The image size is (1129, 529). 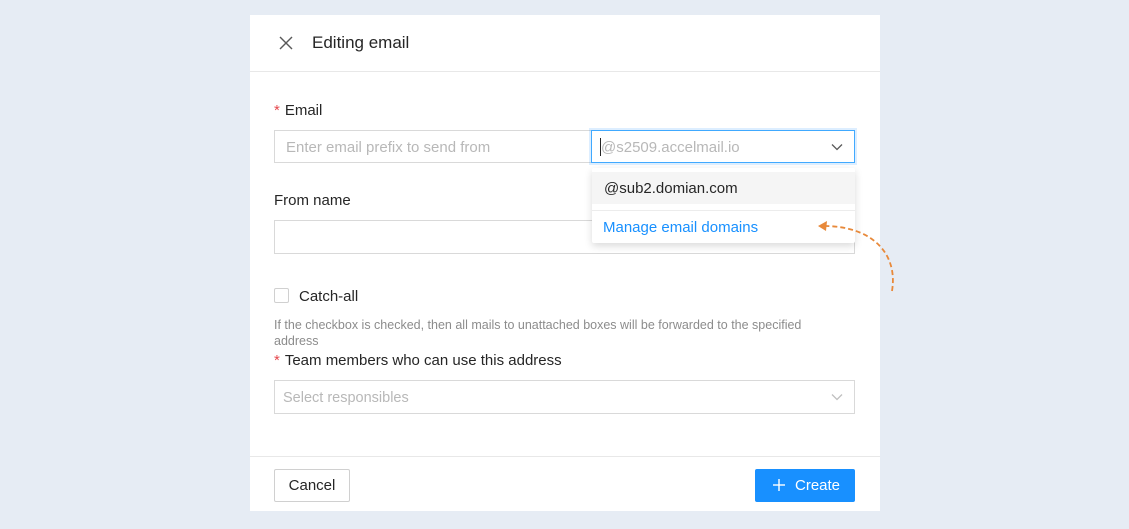 What do you see at coordinates (565, 43) in the screenshot?
I see `dialog-header: Editing email` at bounding box center [565, 43].